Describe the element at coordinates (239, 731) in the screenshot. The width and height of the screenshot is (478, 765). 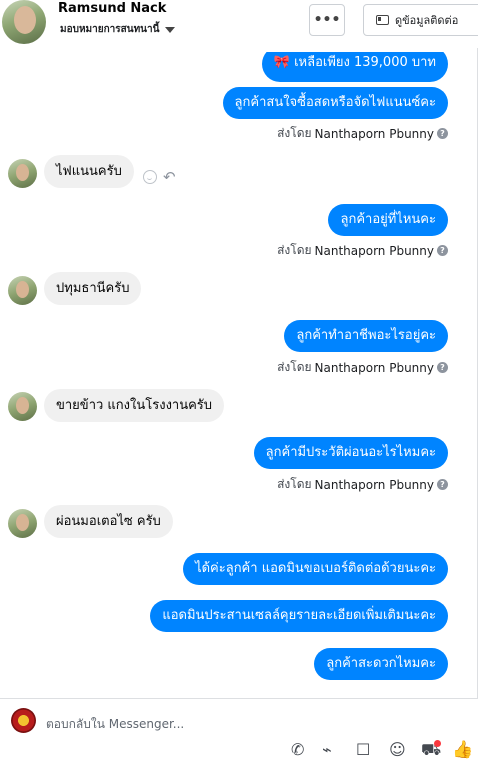
I see `message-composer: ตอบกลับใน Messenger... ✆ ⌁ ☐ ☺ ⛟ 👍` at that location.